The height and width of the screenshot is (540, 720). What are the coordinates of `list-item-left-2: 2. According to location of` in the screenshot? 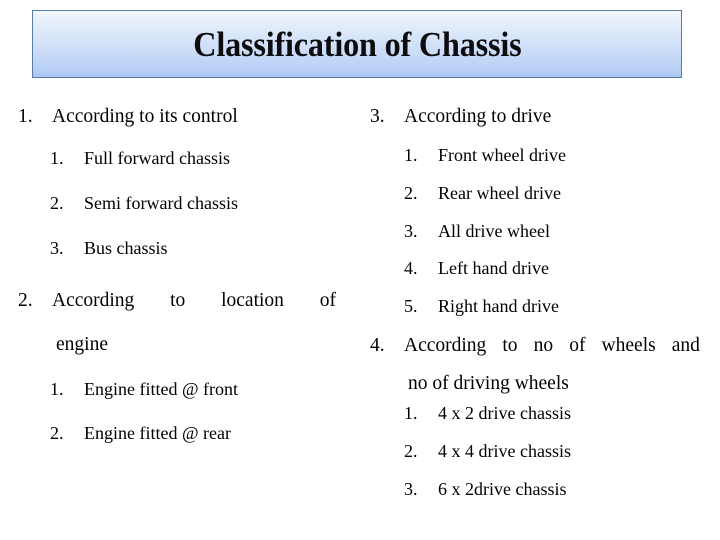 It's located at (177, 301).